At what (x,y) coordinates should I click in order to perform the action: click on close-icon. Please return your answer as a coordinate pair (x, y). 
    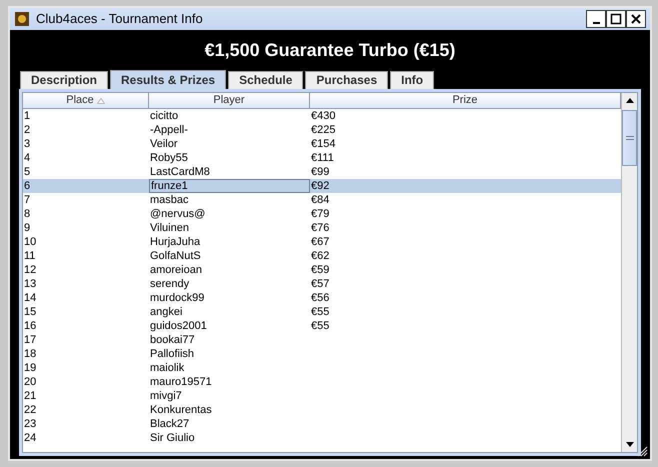
    Looking at the image, I should click on (636, 19).